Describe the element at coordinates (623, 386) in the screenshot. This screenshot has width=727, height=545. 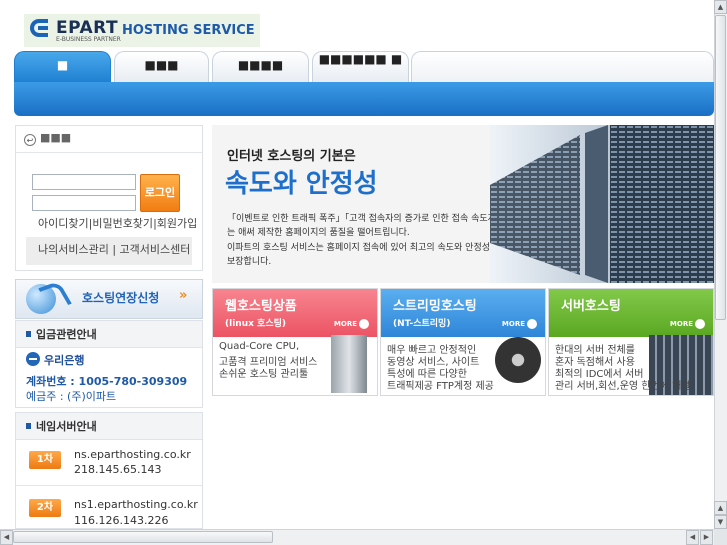
I see `card-text-line: 관리 서버,회선,운영 한번에 해결` at that location.